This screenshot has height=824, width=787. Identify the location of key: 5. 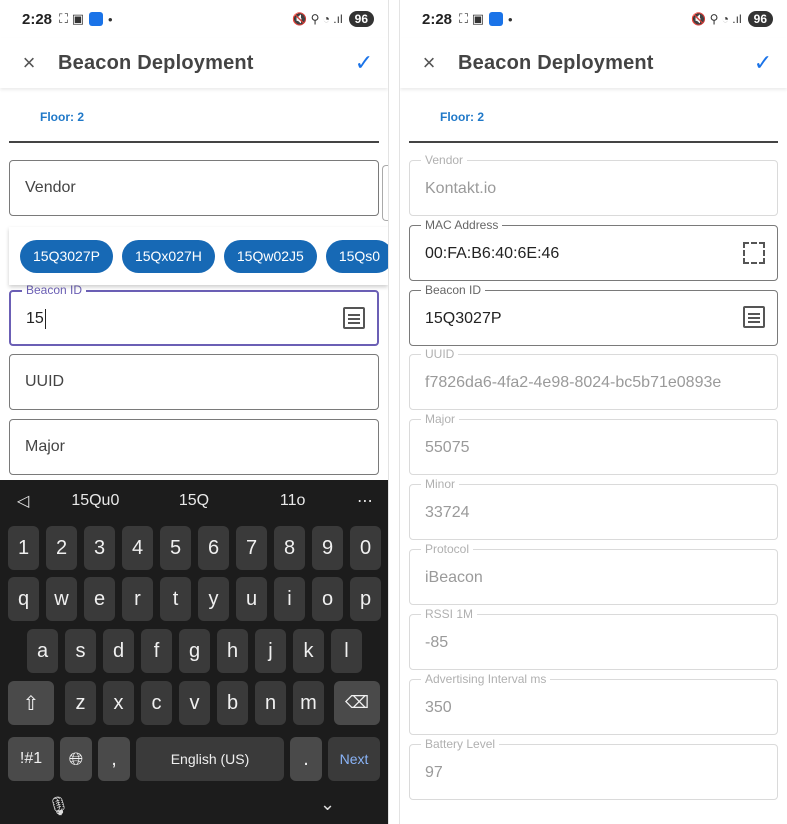
(175, 548).